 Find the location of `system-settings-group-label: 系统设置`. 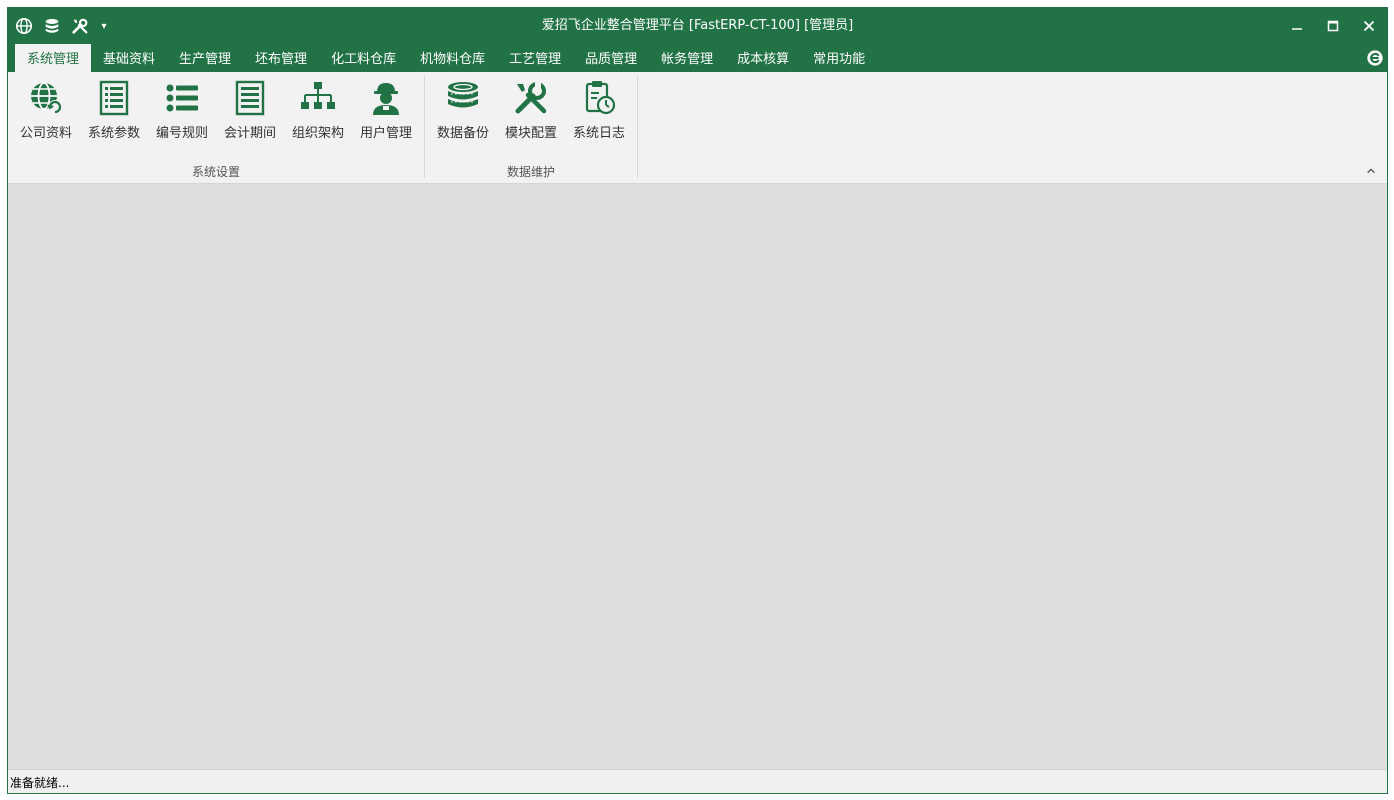

system-settings-group-label: 系统设置 is located at coordinates (215, 172).